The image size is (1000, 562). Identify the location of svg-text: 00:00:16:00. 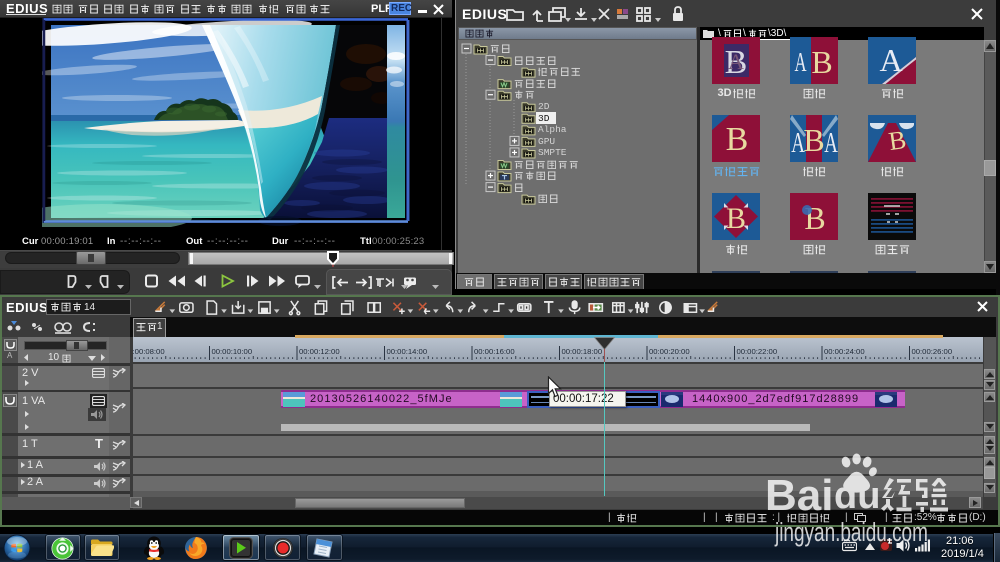
(494, 351).